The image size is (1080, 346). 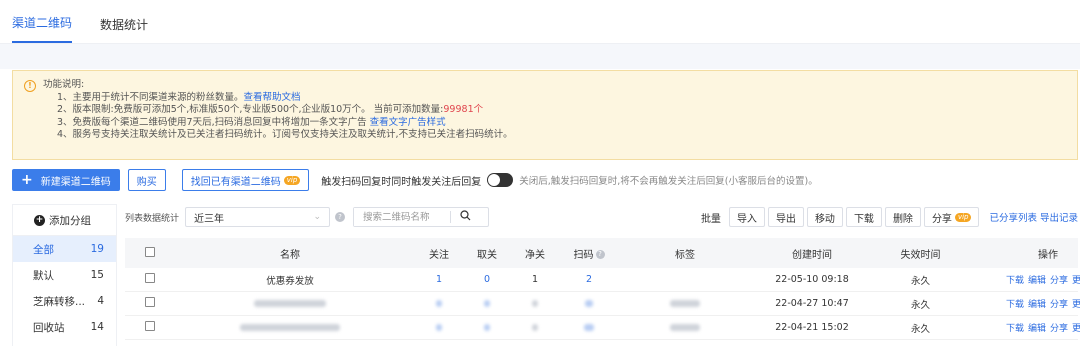 What do you see at coordinates (290, 255) in the screenshot?
I see `col-name: 名称` at bounding box center [290, 255].